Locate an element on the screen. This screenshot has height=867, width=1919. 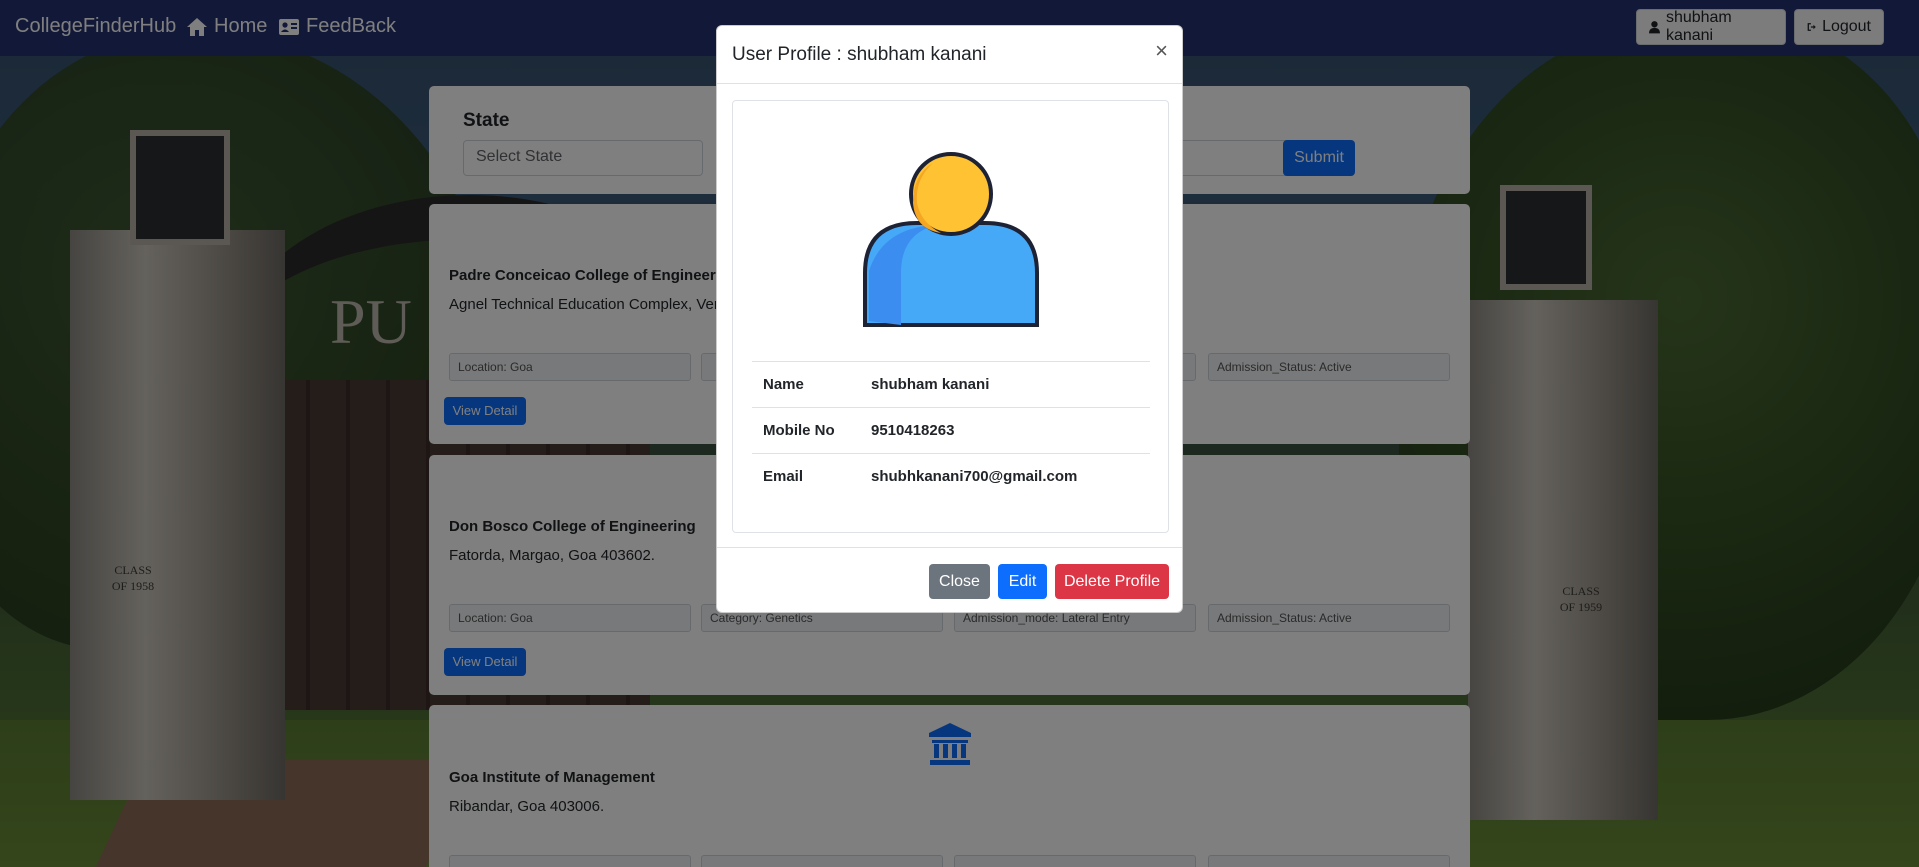
user-avatar-icon is located at coordinates (951, 239).